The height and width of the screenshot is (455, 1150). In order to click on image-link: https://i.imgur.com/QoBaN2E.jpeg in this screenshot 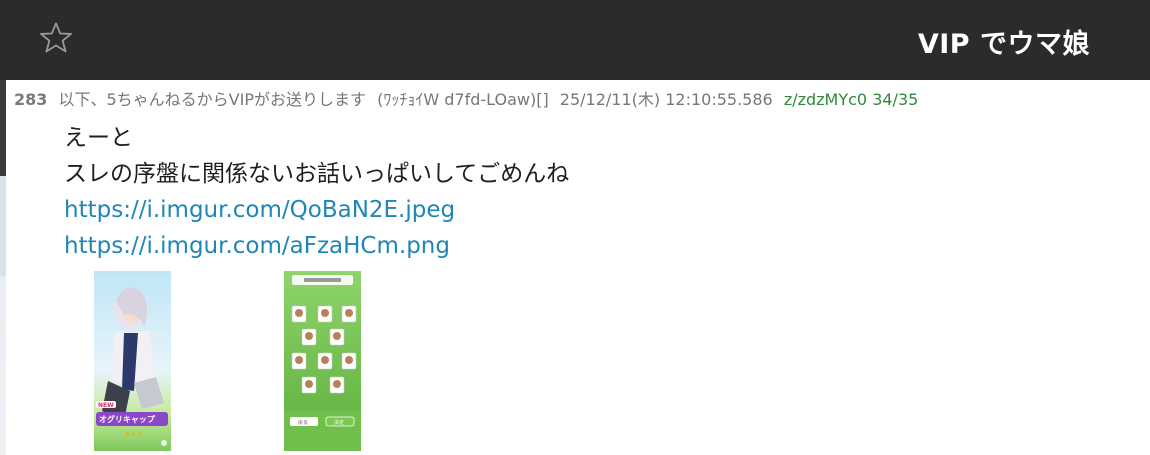, I will do `click(316, 210)`.